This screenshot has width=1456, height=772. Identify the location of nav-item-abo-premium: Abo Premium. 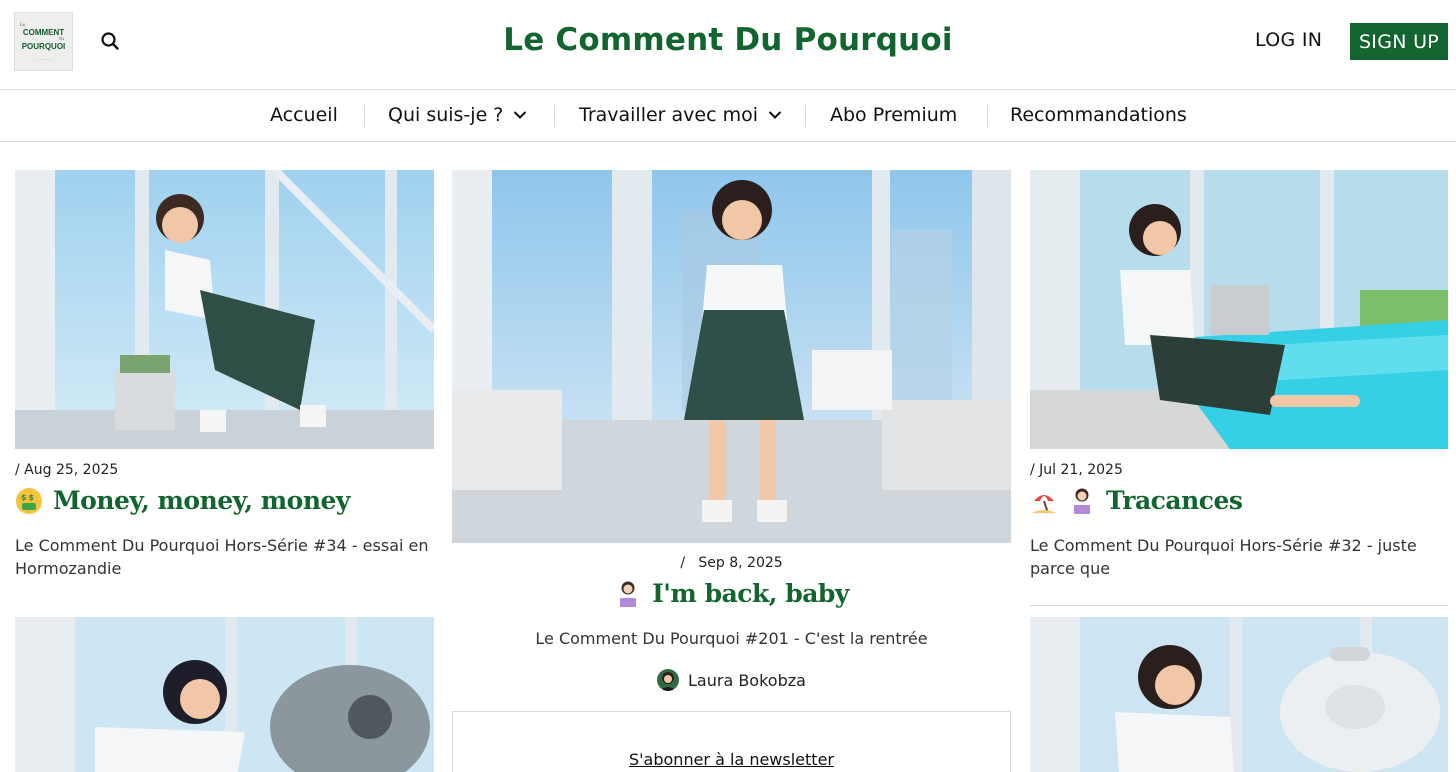
(893, 115).